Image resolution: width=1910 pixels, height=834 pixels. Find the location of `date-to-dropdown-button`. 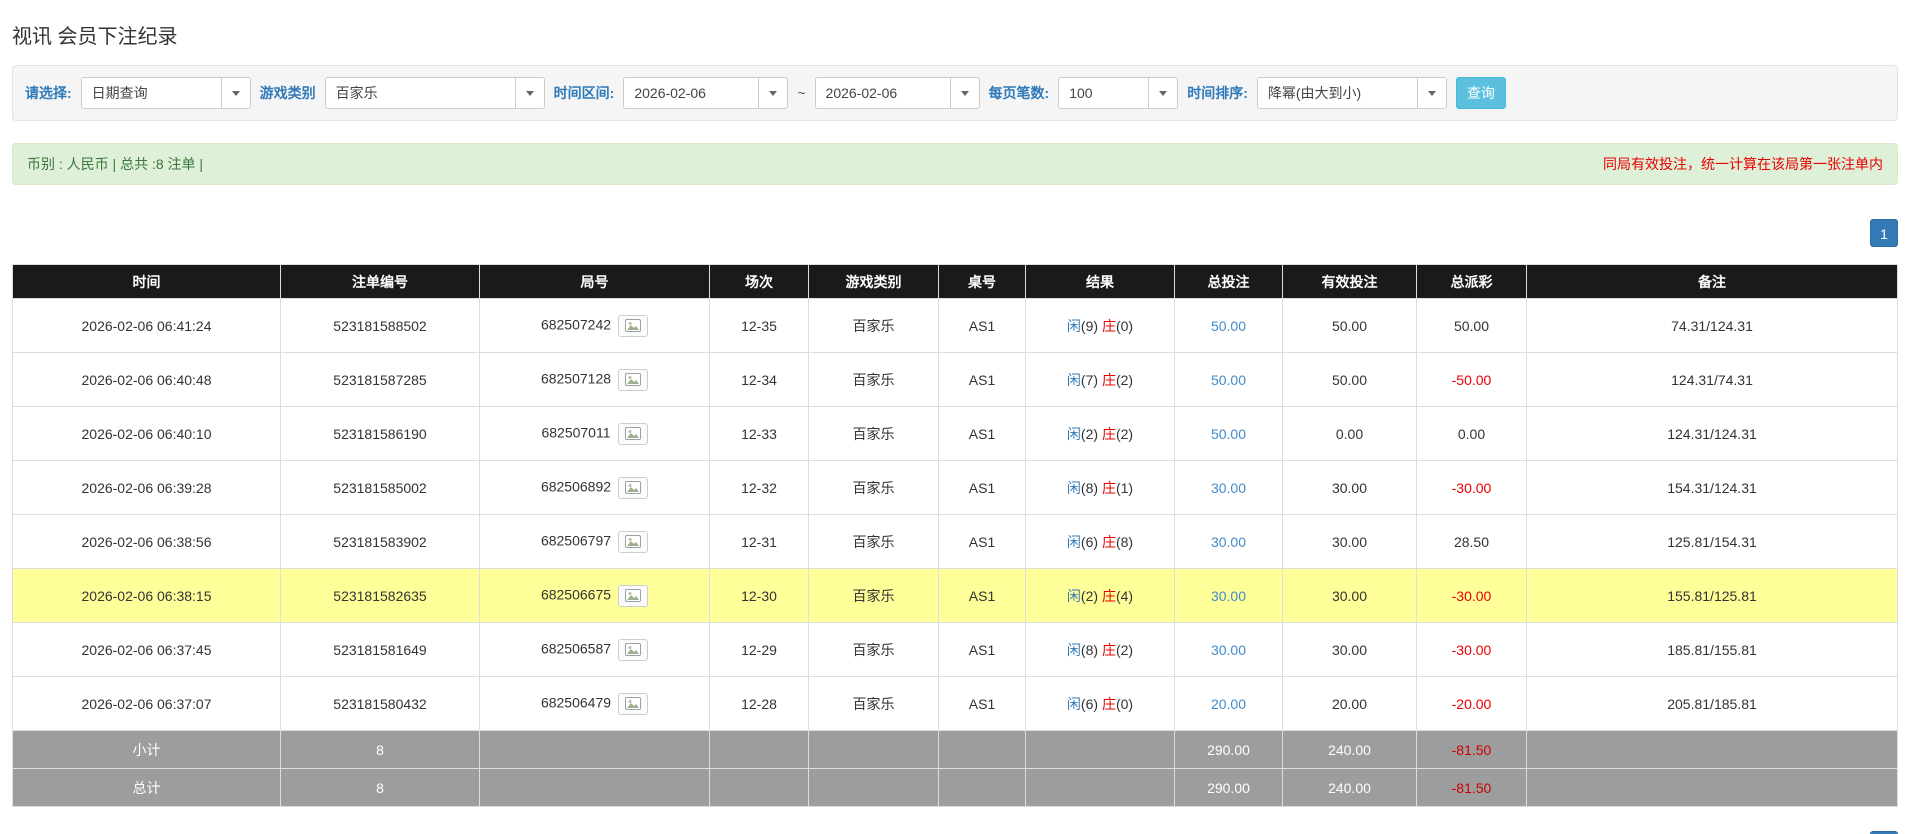

date-to-dropdown-button is located at coordinates (964, 93).